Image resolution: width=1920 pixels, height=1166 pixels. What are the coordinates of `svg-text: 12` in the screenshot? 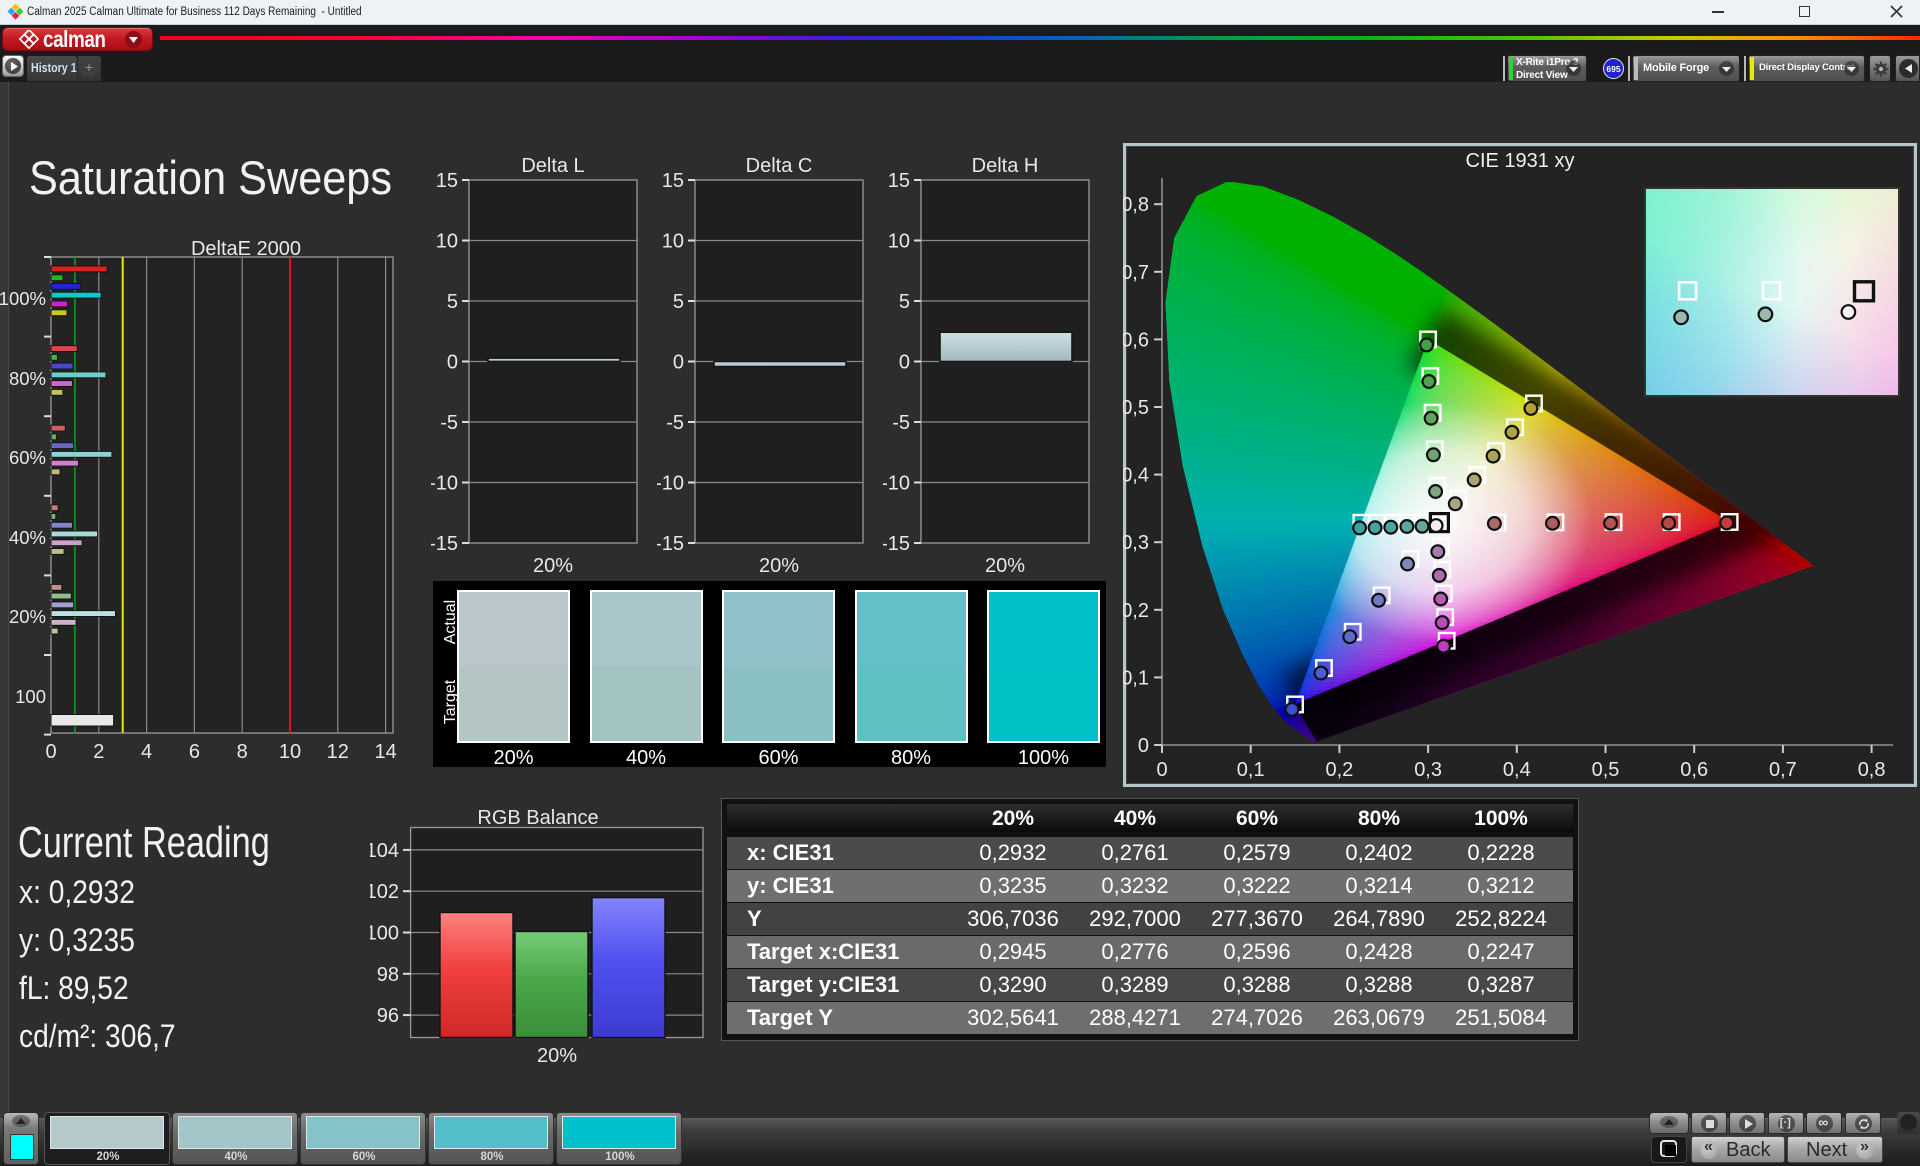 It's located at (338, 752).